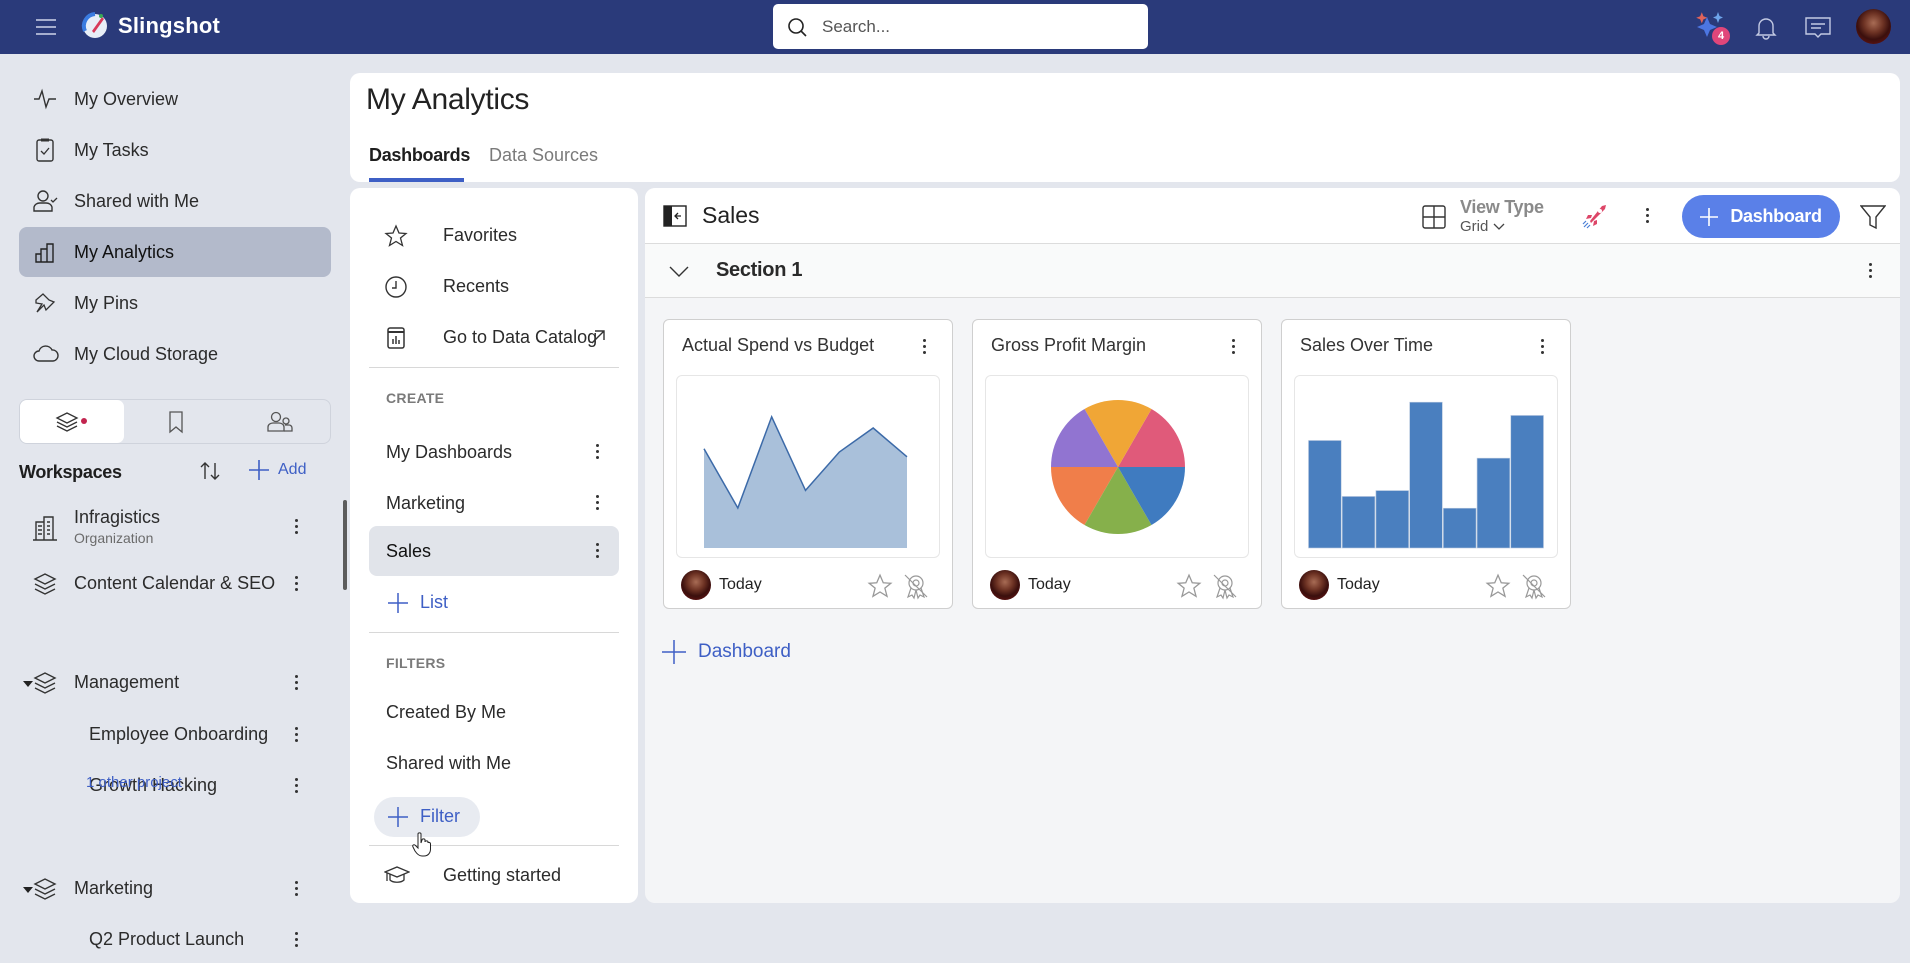  I want to click on collapse-panel-icon, so click(675, 216).